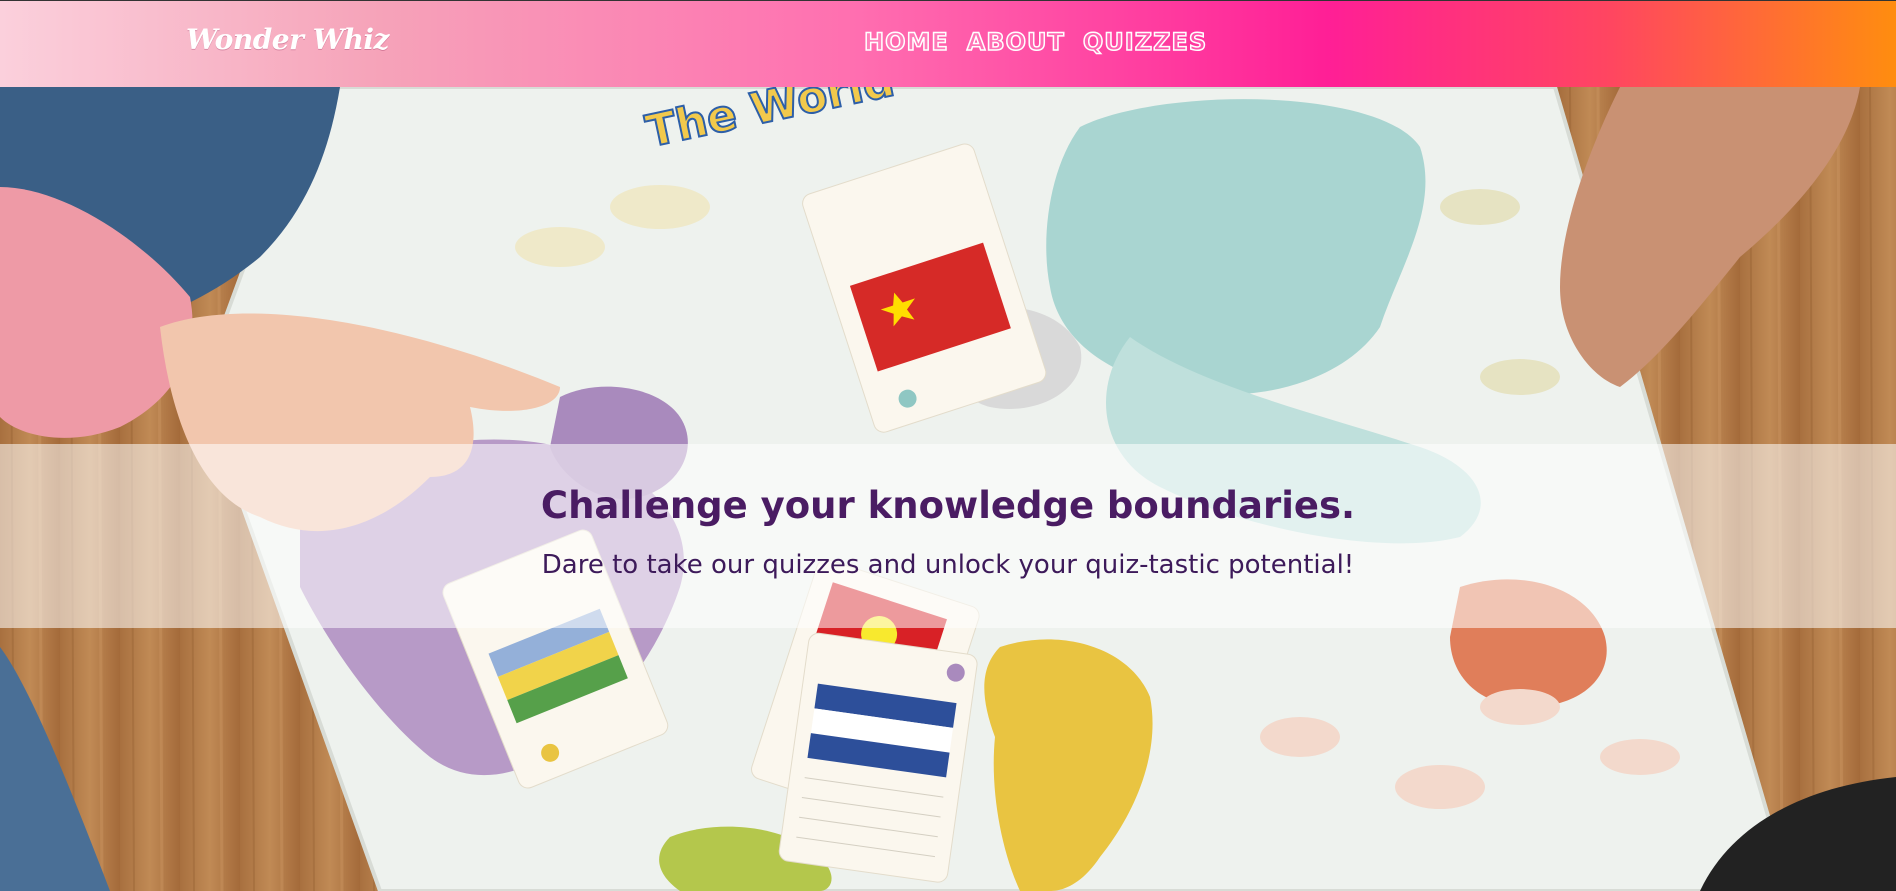 The width and height of the screenshot is (1896, 891). Describe the element at coordinates (1015, 42) in the screenshot. I see `nav-link-about: ABOUT` at that location.